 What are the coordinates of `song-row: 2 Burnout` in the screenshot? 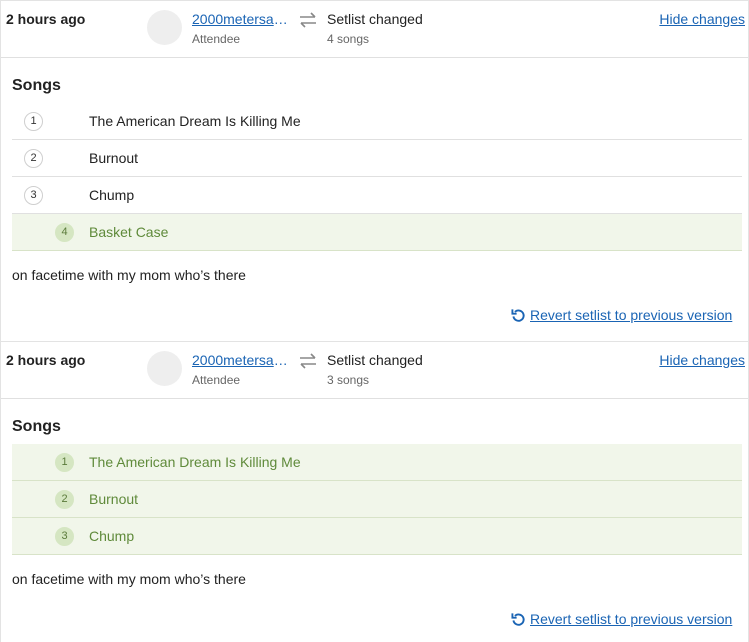 It's located at (377, 158).